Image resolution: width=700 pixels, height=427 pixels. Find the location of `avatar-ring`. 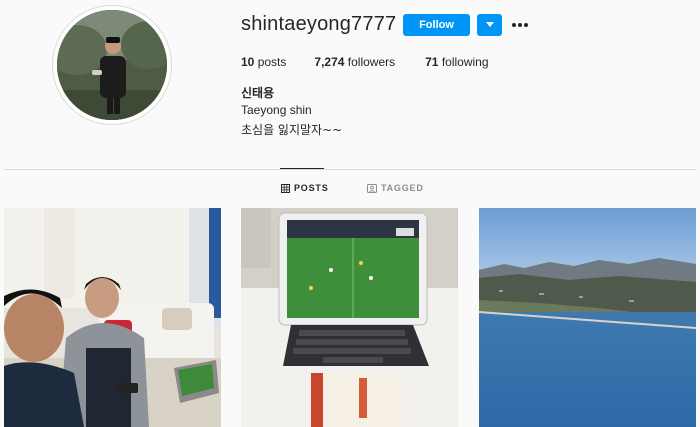

avatar-ring is located at coordinates (112, 65).